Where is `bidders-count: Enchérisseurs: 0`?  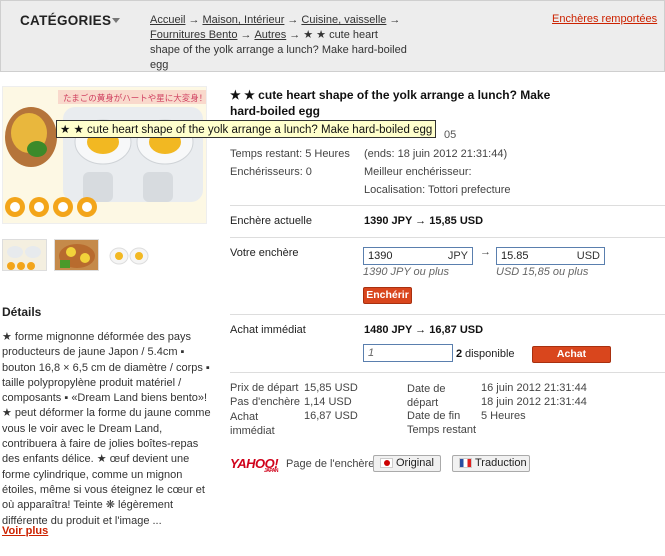
bidders-count: Enchérisseurs: 0 is located at coordinates (271, 172).